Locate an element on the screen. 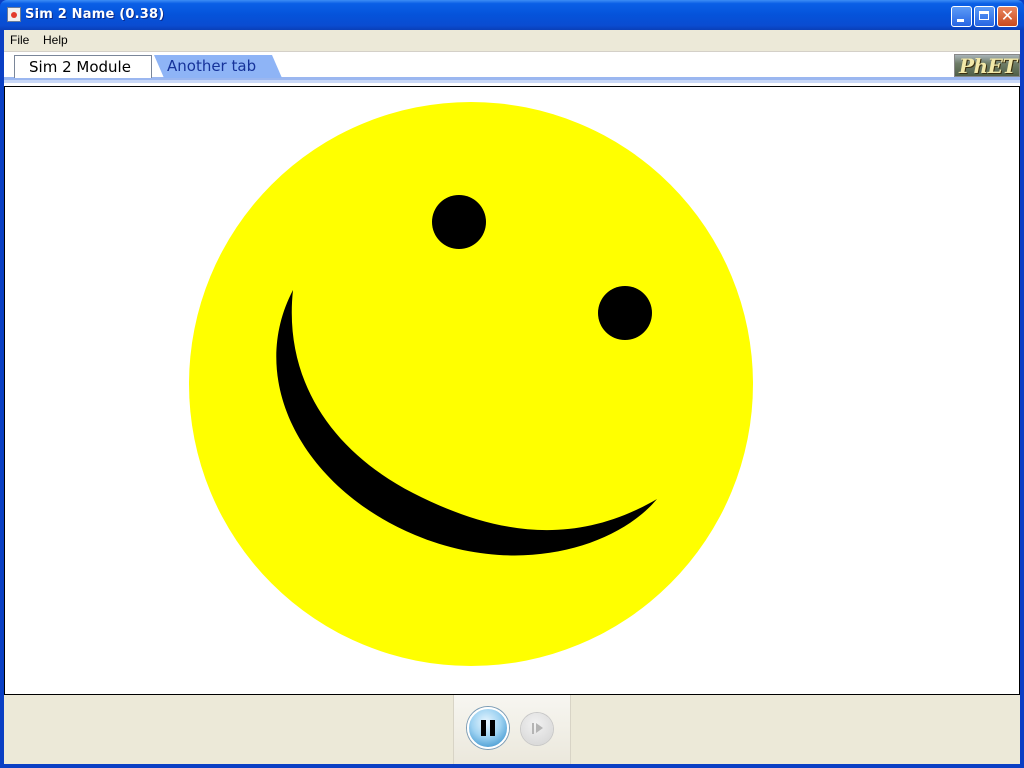 Image resolution: width=1024 pixels, height=768 pixels. control-panel is located at coordinates (512, 729).